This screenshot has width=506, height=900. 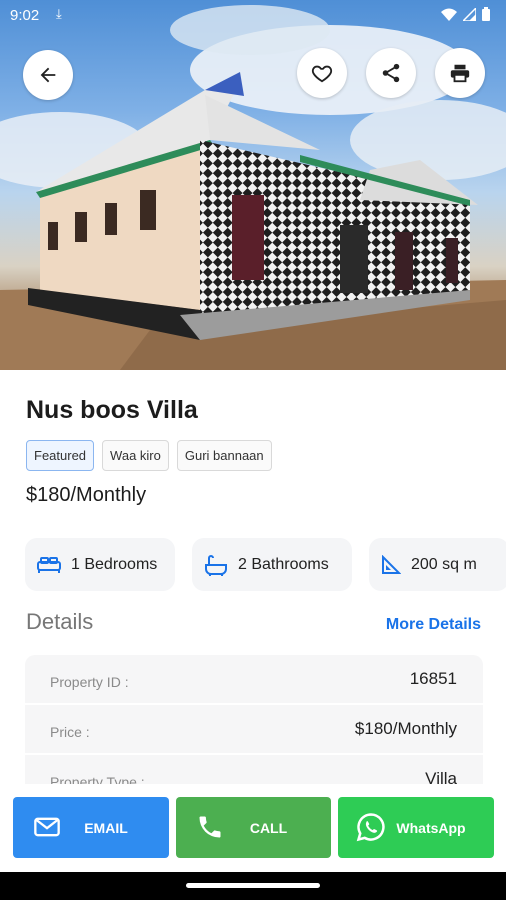 What do you see at coordinates (49, 564) in the screenshot?
I see `bed-icon` at bounding box center [49, 564].